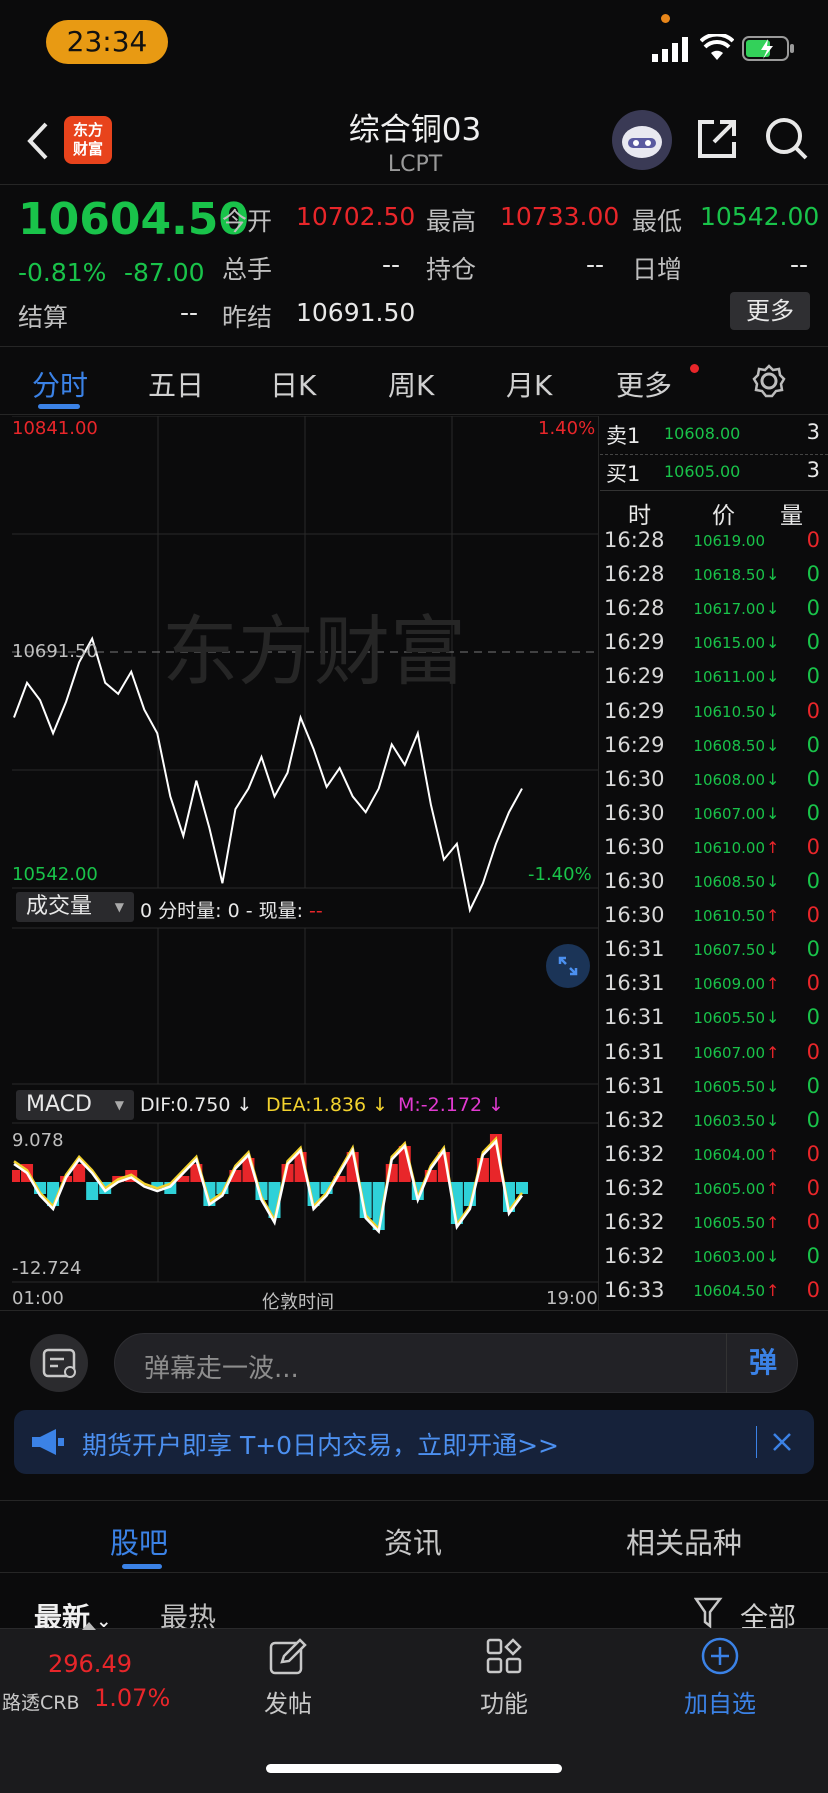  What do you see at coordinates (760, 216) in the screenshot?
I see `low-value: 10542.00` at bounding box center [760, 216].